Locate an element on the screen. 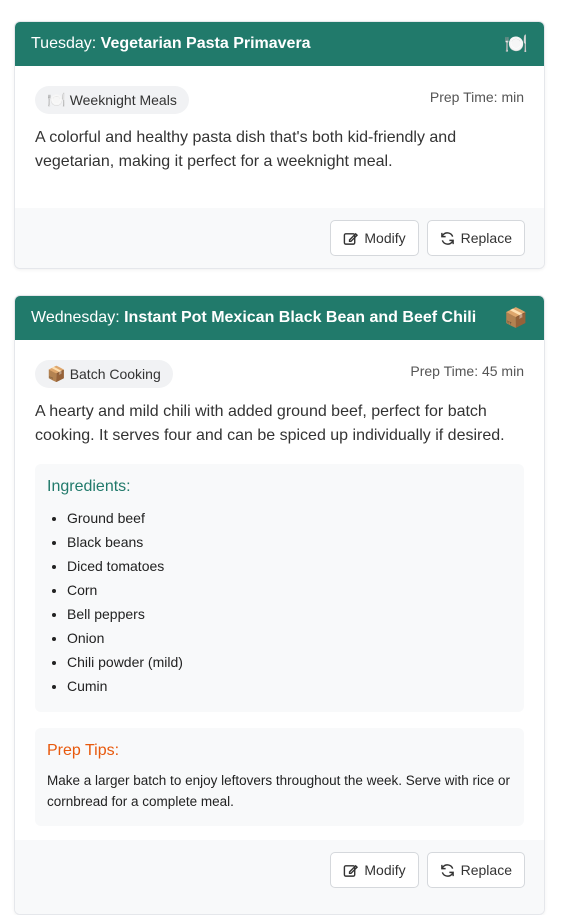 The width and height of the screenshot is (562, 915). day-label: Tuesday: is located at coordinates (66, 43).